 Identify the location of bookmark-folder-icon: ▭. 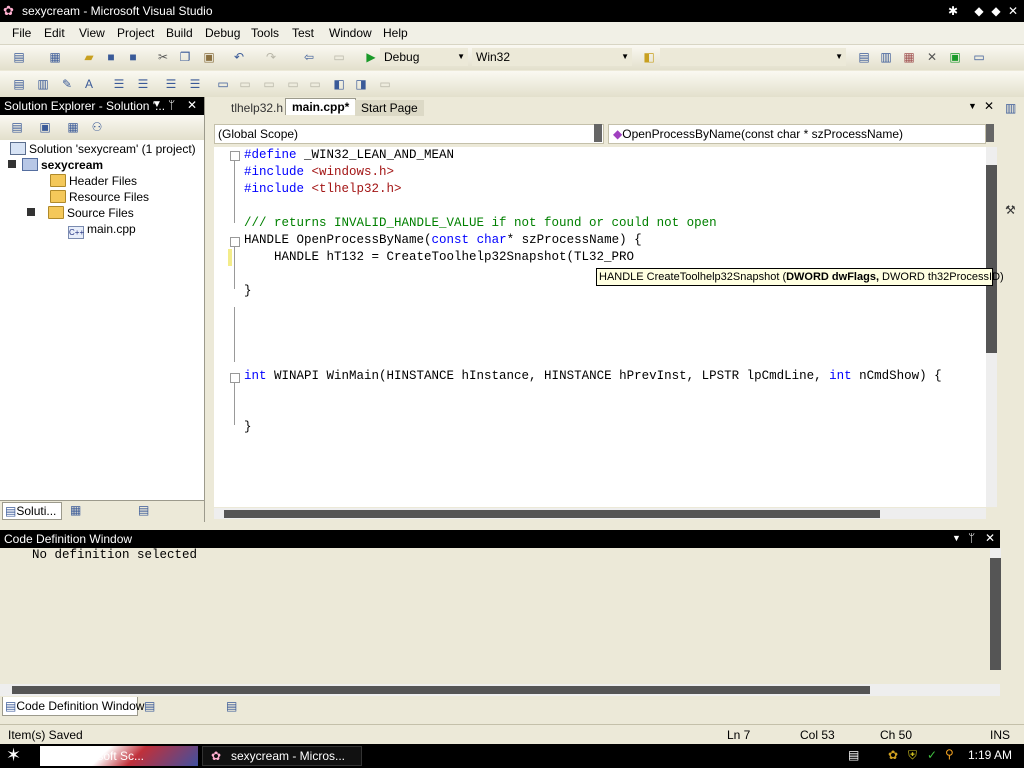
(293, 84).